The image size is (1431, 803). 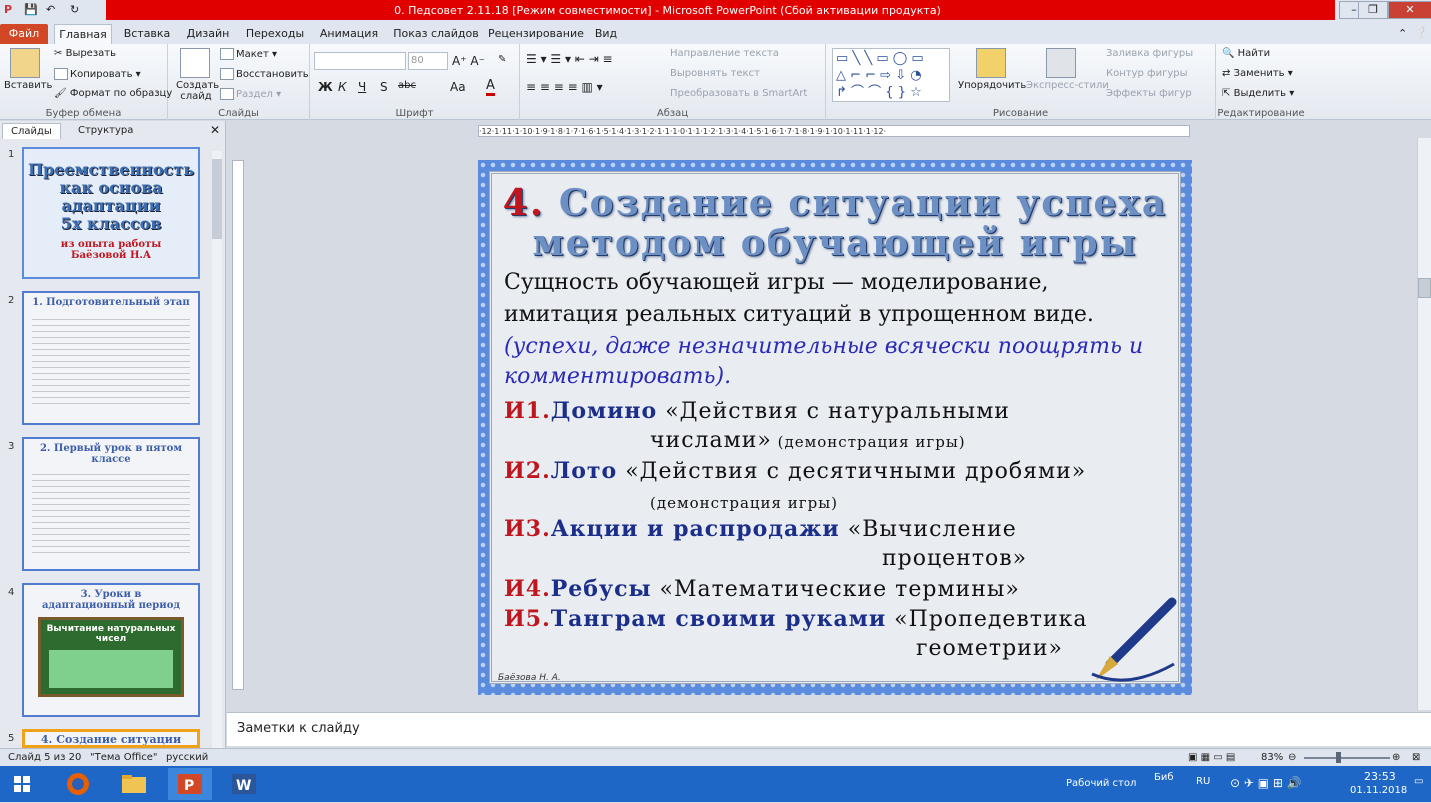 I want to click on game-item-3: И3.Акции и распродажи «Вычисление, so click(x=760, y=529).